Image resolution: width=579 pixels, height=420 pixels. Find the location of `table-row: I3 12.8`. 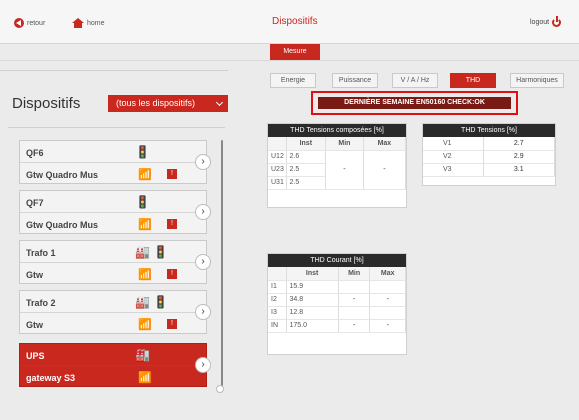

table-row: I3 12.8 is located at coordinates (337, 313).